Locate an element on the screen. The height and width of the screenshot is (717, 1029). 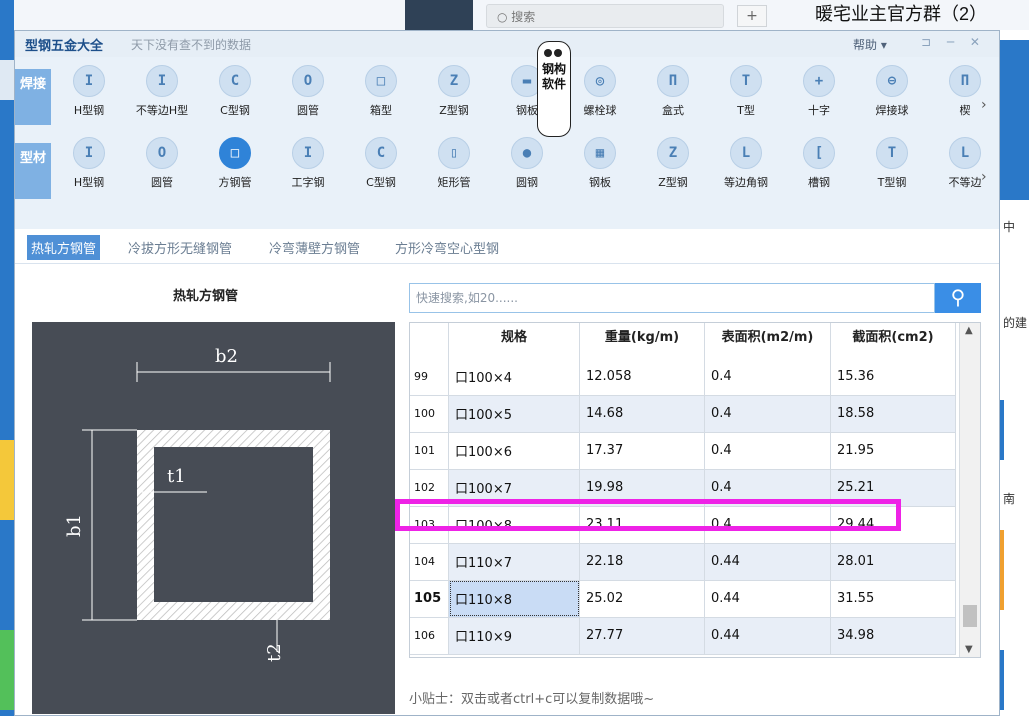
subtab-hot-rolled: 热轧方钢管 is located at coordinates (64, 247).